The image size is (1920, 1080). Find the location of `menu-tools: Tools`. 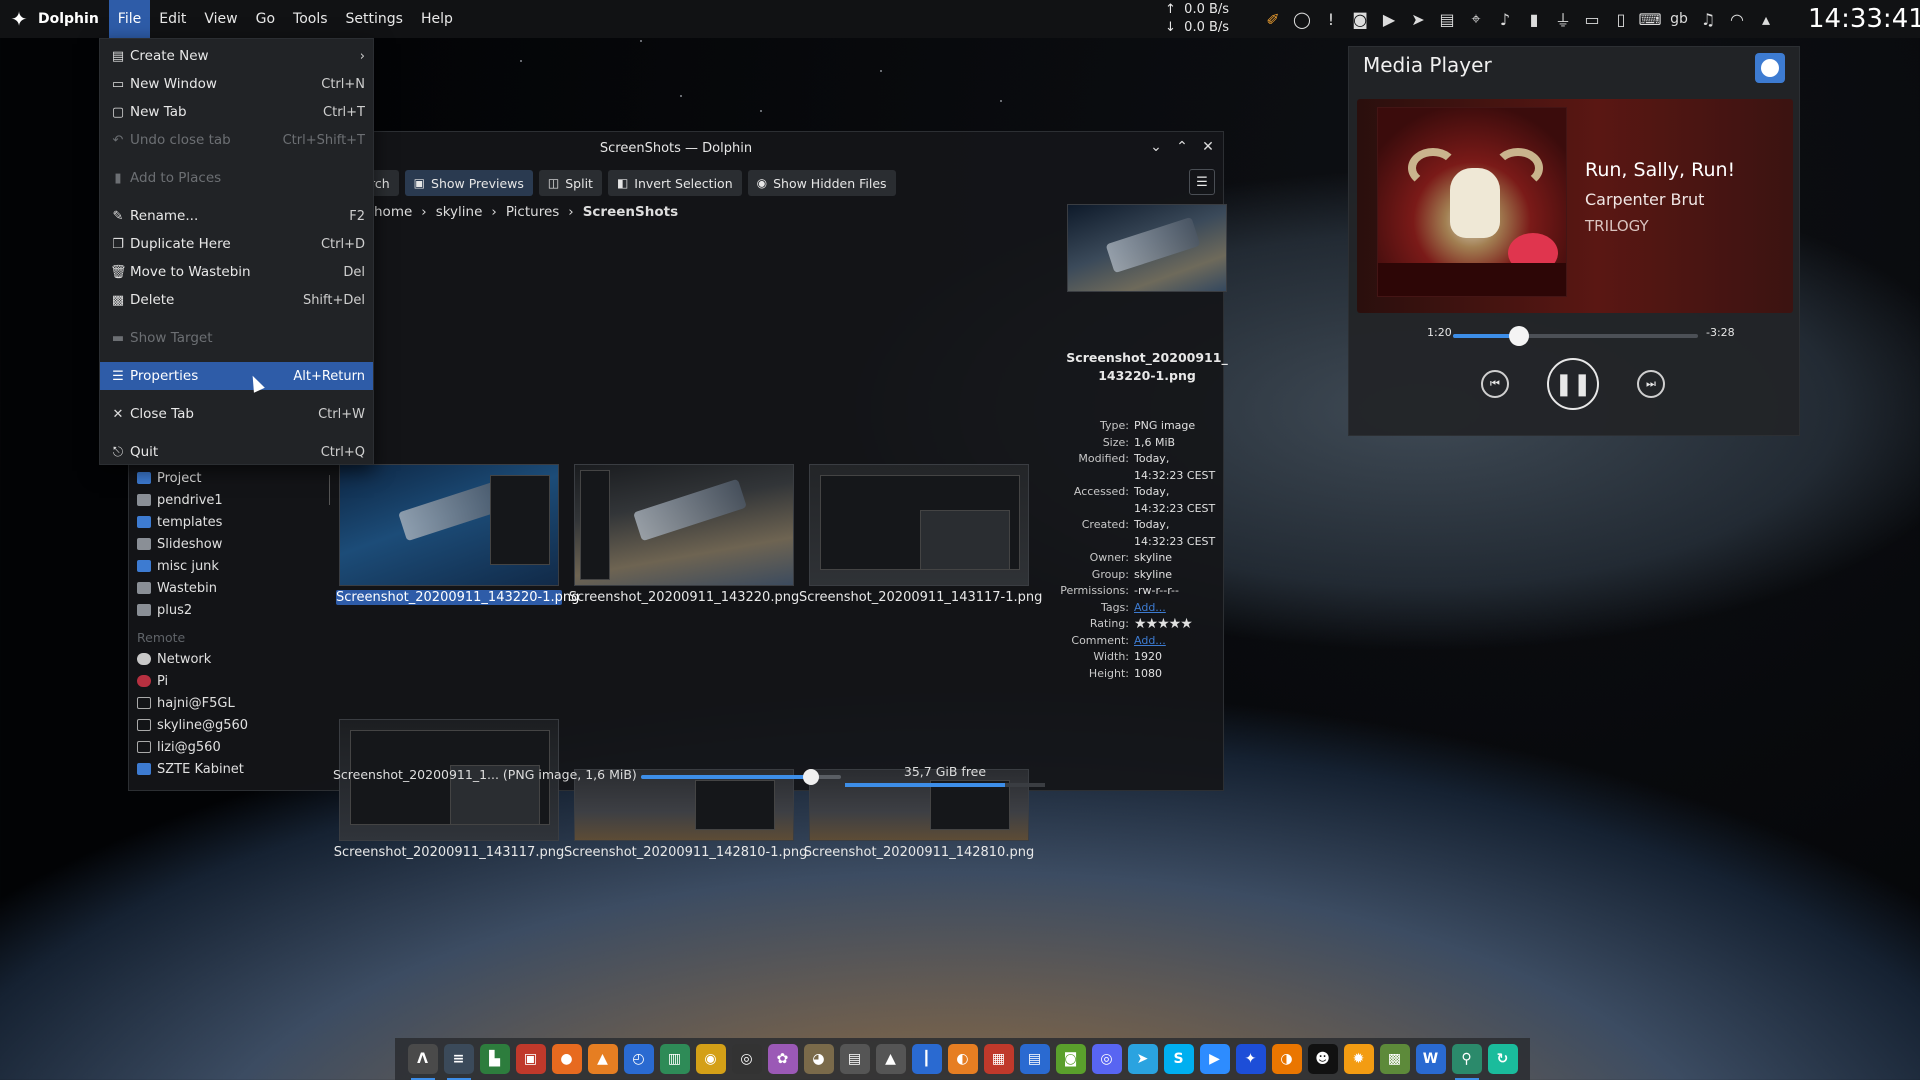

menu-tools: Tools is located at coordinates (310, 19).